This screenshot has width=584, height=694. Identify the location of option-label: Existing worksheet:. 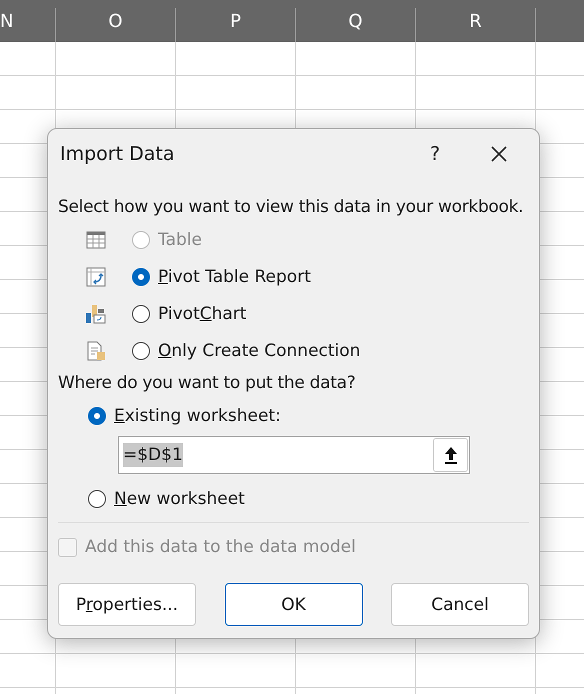
(197, 416).